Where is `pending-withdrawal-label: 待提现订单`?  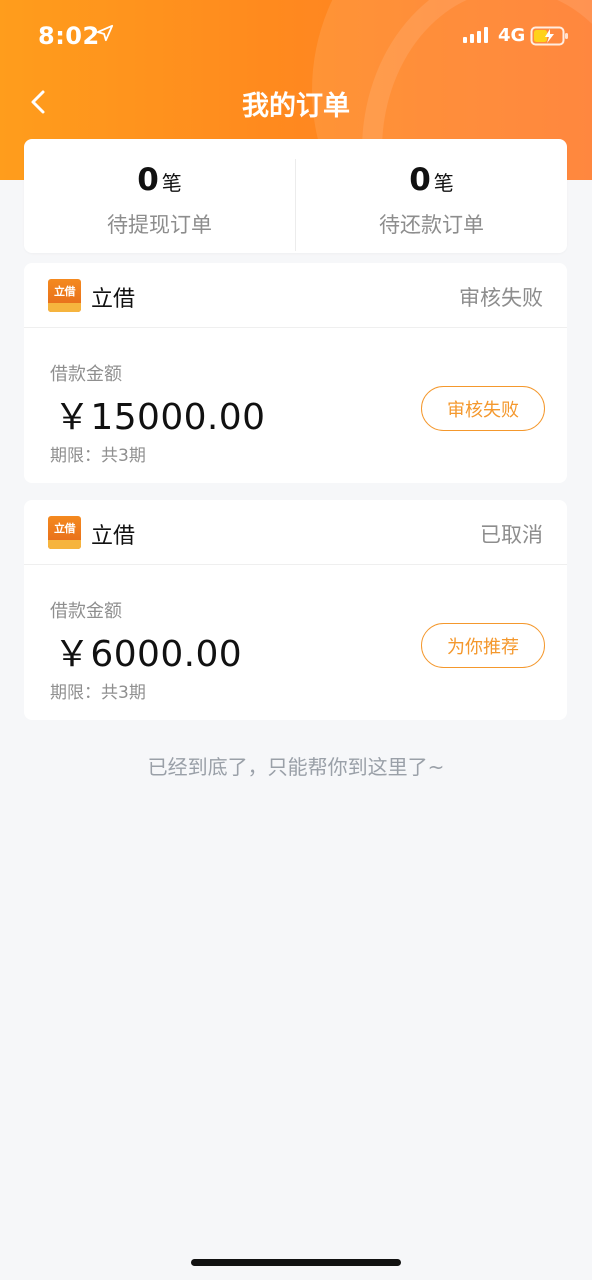
pending-withdrawal-label: 待提现订单 is located at coordinates (159, 225).